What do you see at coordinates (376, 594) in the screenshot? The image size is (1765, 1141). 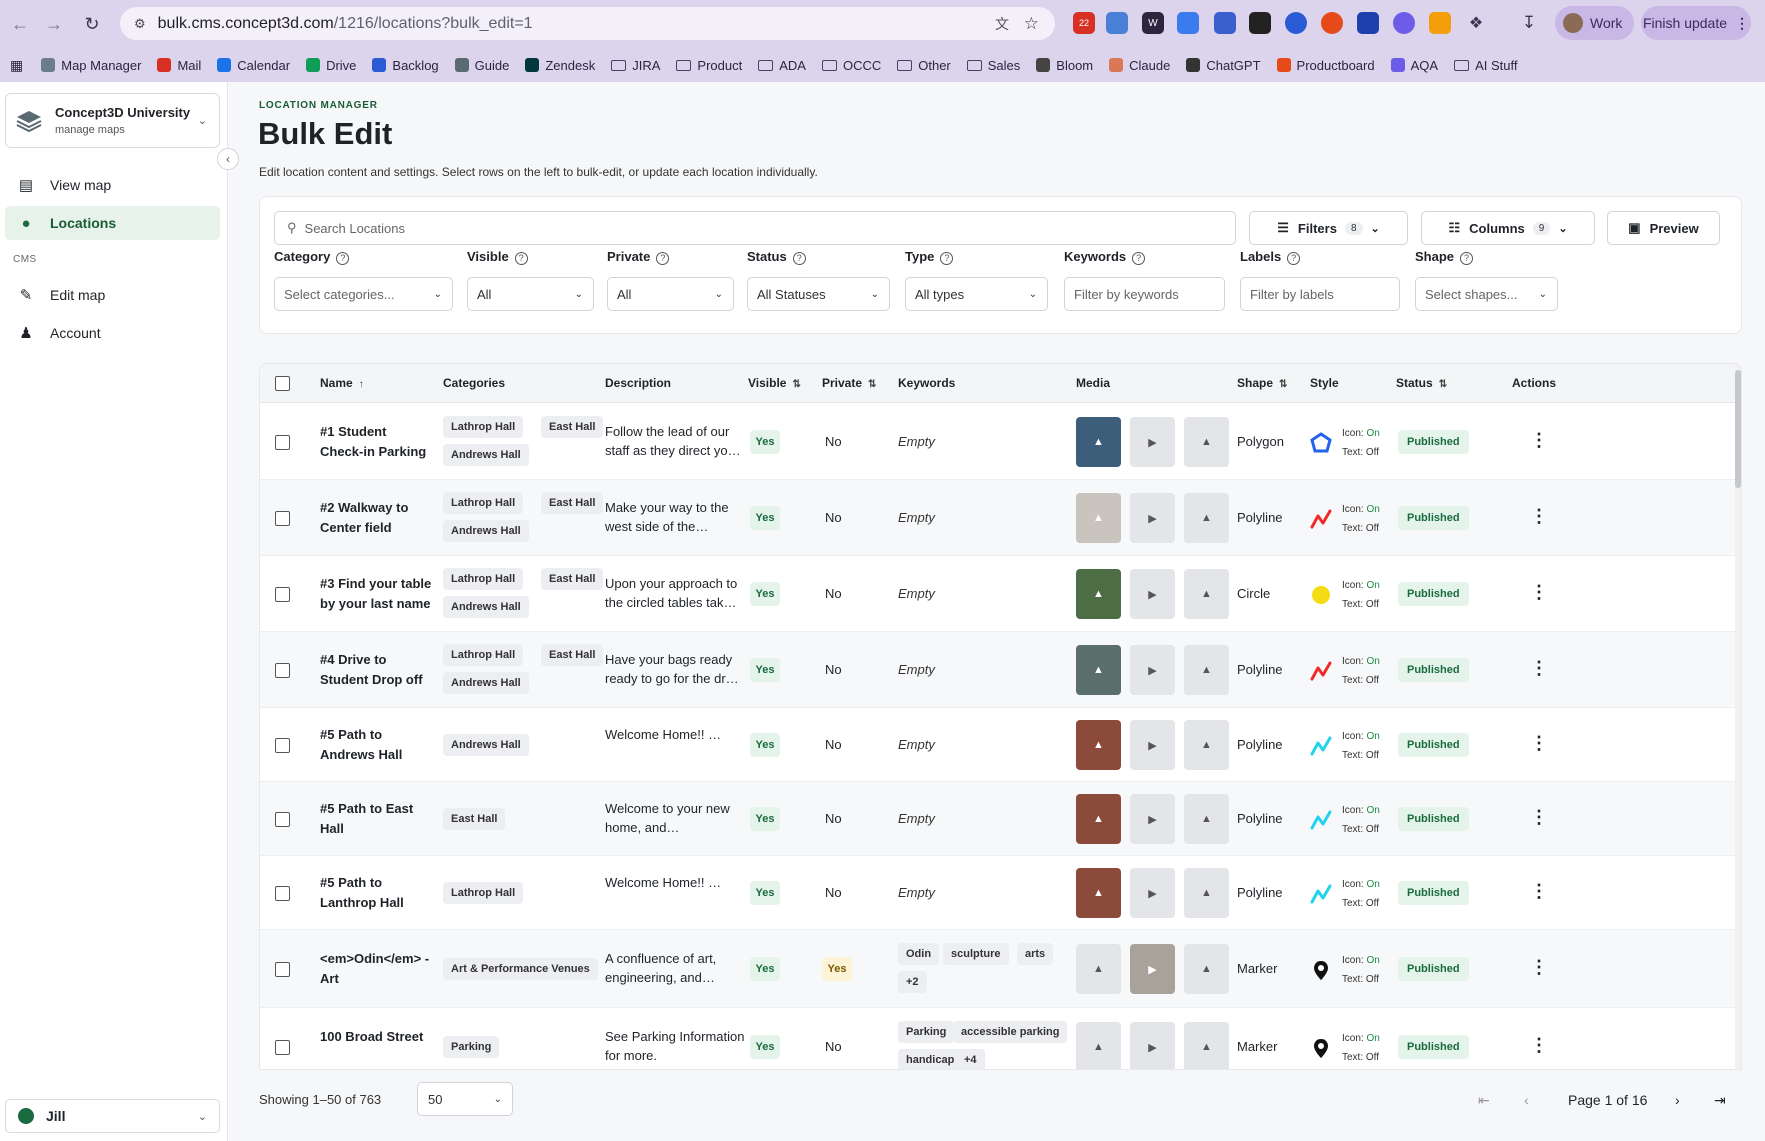 I see `location-name-link: #3 Find your table by your last name` at bounding box center [376, 594].